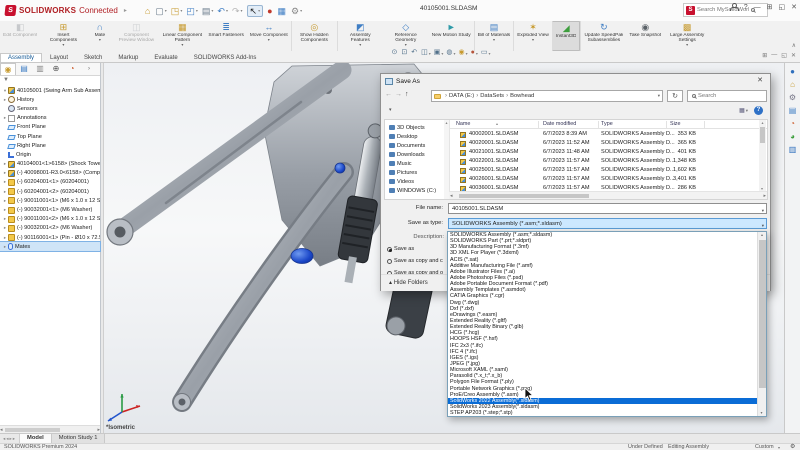 This screenshot has height=450, width=800. What do you see at coordinates (50, 80) in the screenshot?
I see `tree-filter-row: ▼` at bounding box center [50, 80].